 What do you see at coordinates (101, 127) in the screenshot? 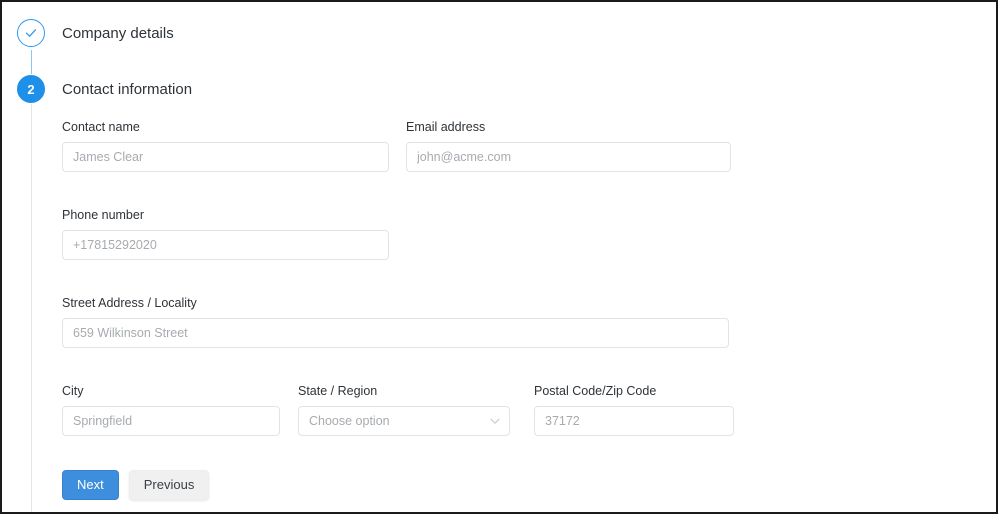
I see `contact-name-label: Contact name` at bounding box center [101, 127].